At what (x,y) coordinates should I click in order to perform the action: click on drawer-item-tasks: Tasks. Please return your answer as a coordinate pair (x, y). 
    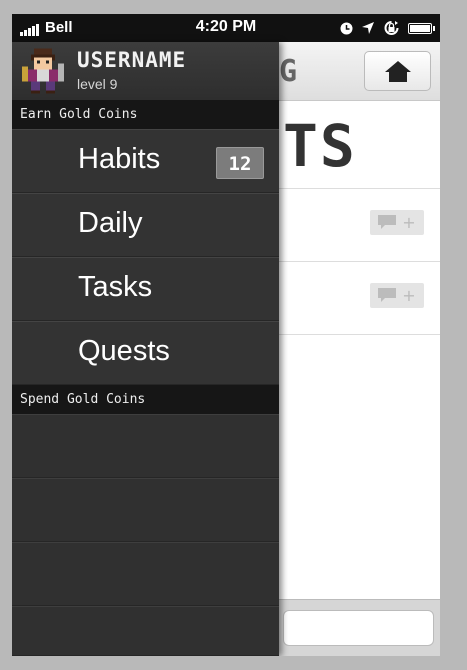
    Looking at the image, I should click on (145, 289).